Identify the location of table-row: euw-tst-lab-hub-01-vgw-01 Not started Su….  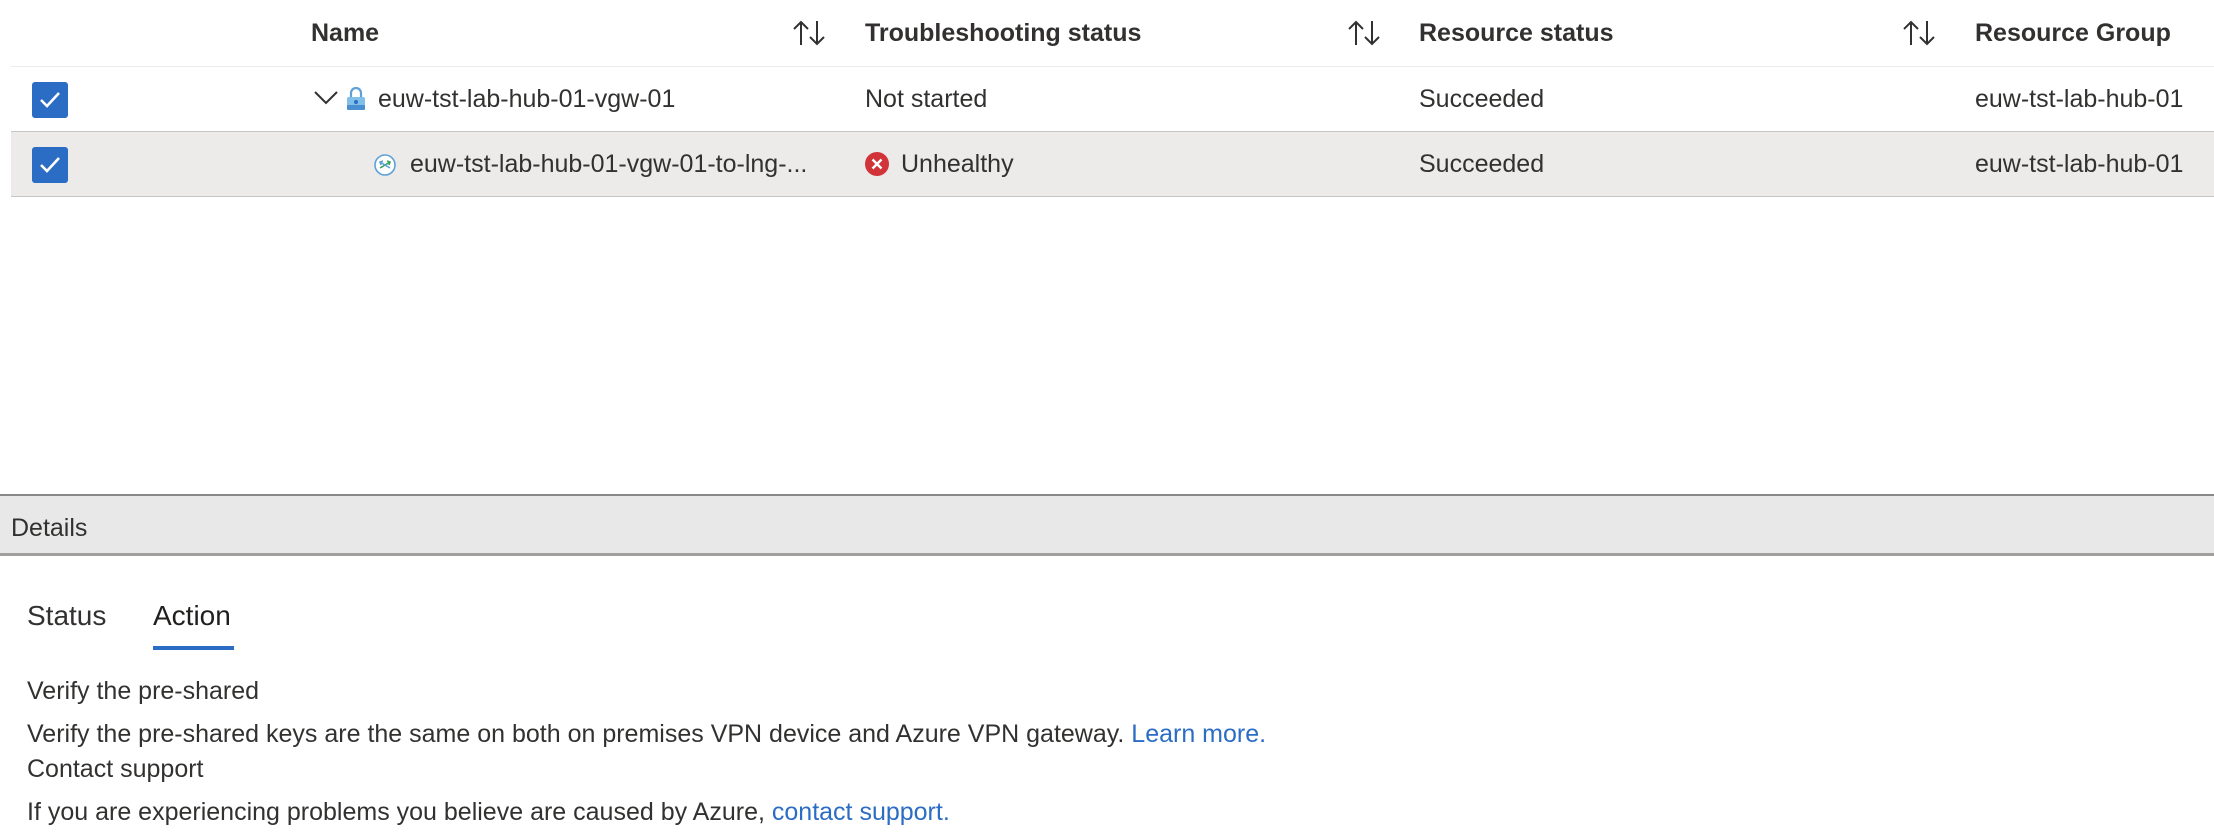
(1112, 99).